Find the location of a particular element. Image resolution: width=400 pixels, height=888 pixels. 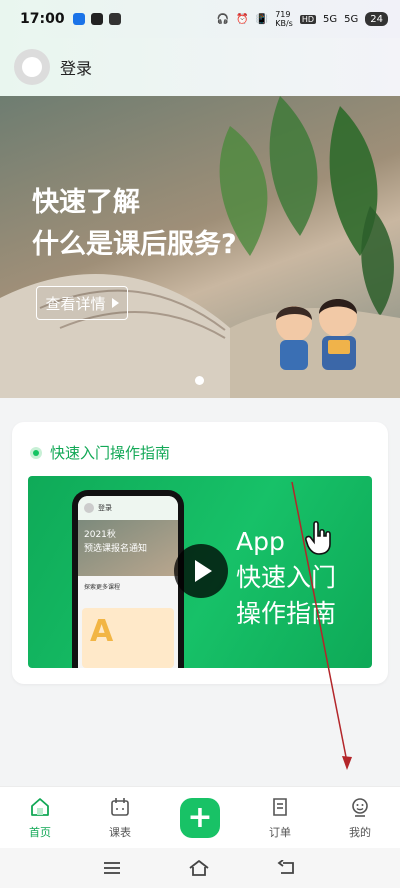

section-dot-icon is located at coordinates (36, 452).